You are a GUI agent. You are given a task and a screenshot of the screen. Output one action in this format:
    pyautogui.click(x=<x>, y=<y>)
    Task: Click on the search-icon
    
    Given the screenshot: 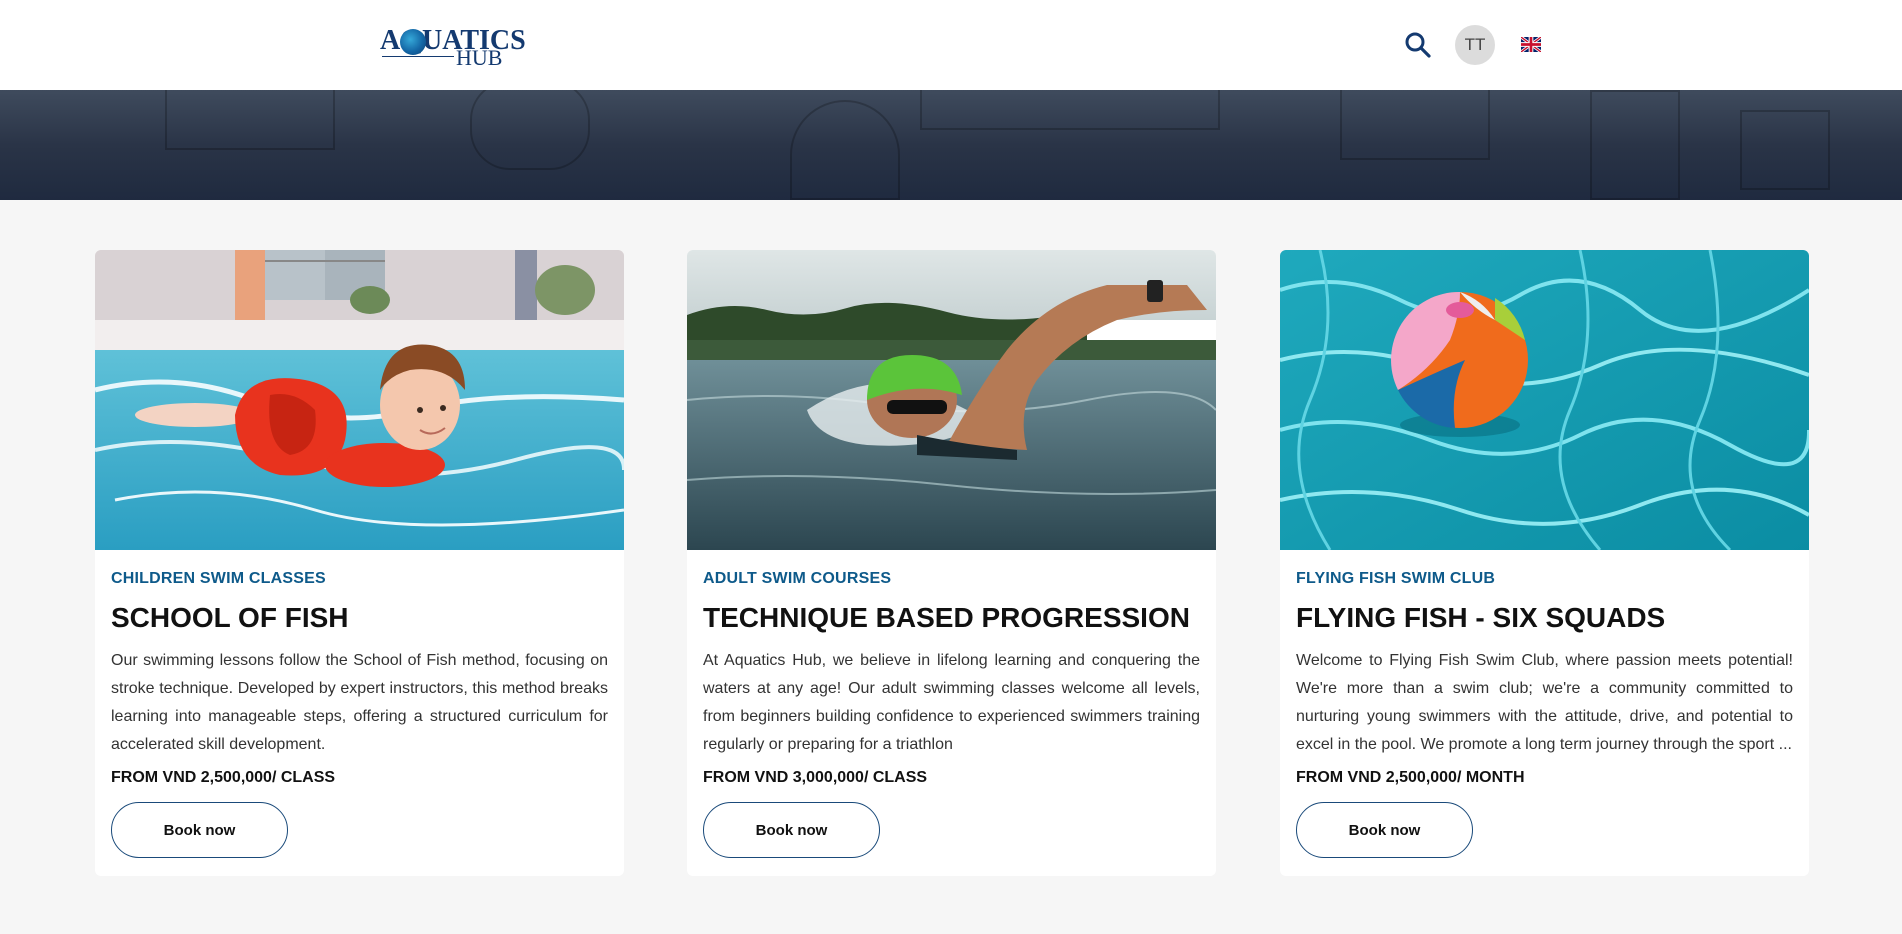 What is the action you would take?
    pyautogui.click(x=1418, y=45)
    